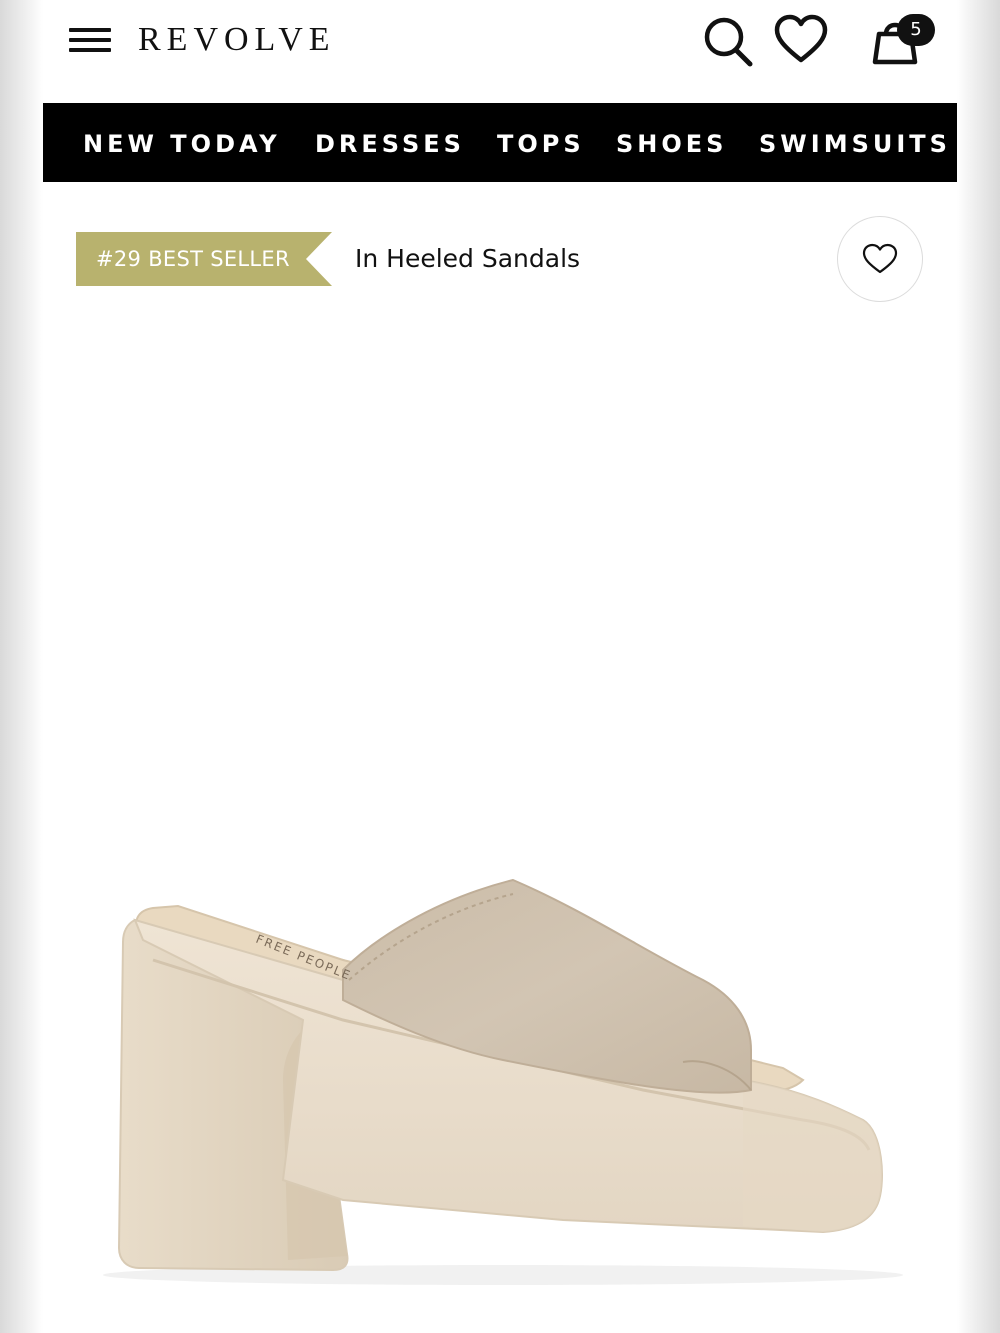 The width and height of the screenshot is (1000, 1333). Describe the element at coordinates (916, 30) in the screenshot. I see `cart-count-badge: 5` at that location.